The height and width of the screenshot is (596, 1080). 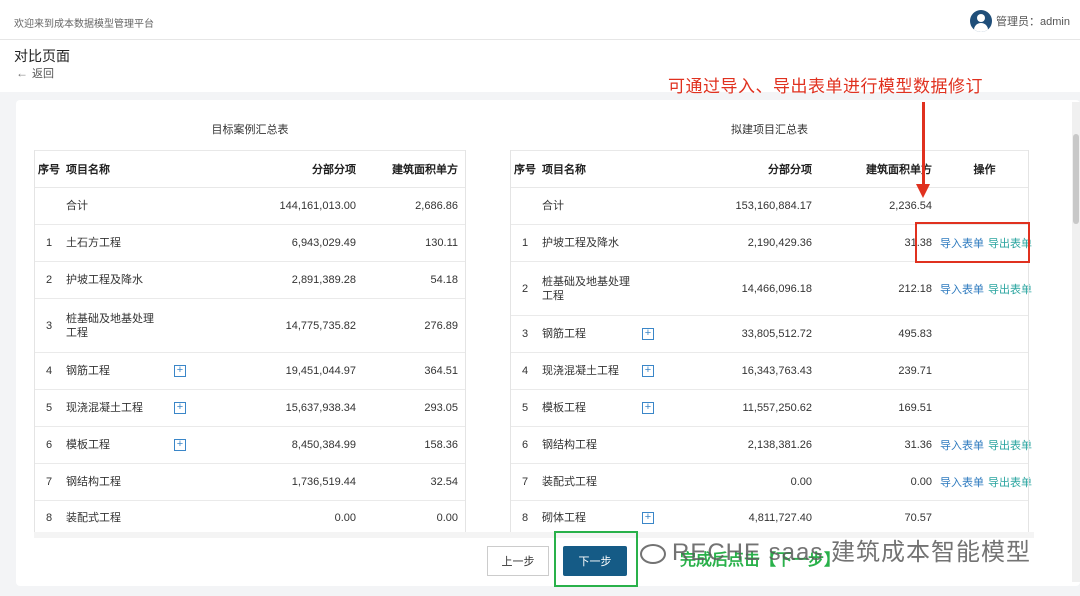 I want to click on total-unit: 2,686.86, so click(x=415, y=206).